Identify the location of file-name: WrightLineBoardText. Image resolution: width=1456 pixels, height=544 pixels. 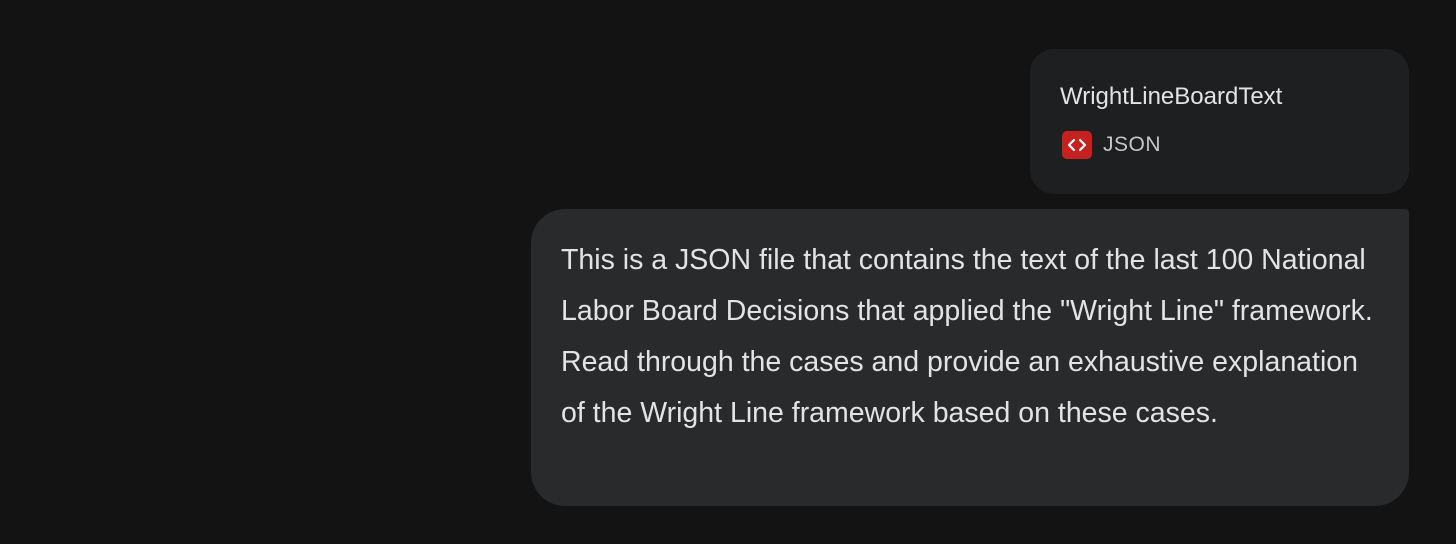
(1171, 96).